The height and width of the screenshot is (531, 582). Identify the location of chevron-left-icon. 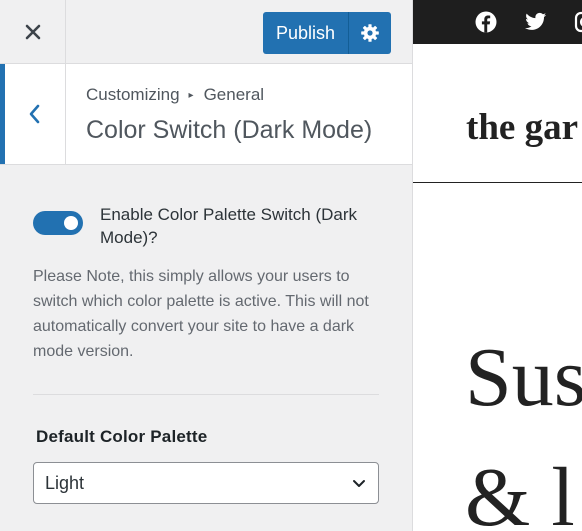
(34, 114).